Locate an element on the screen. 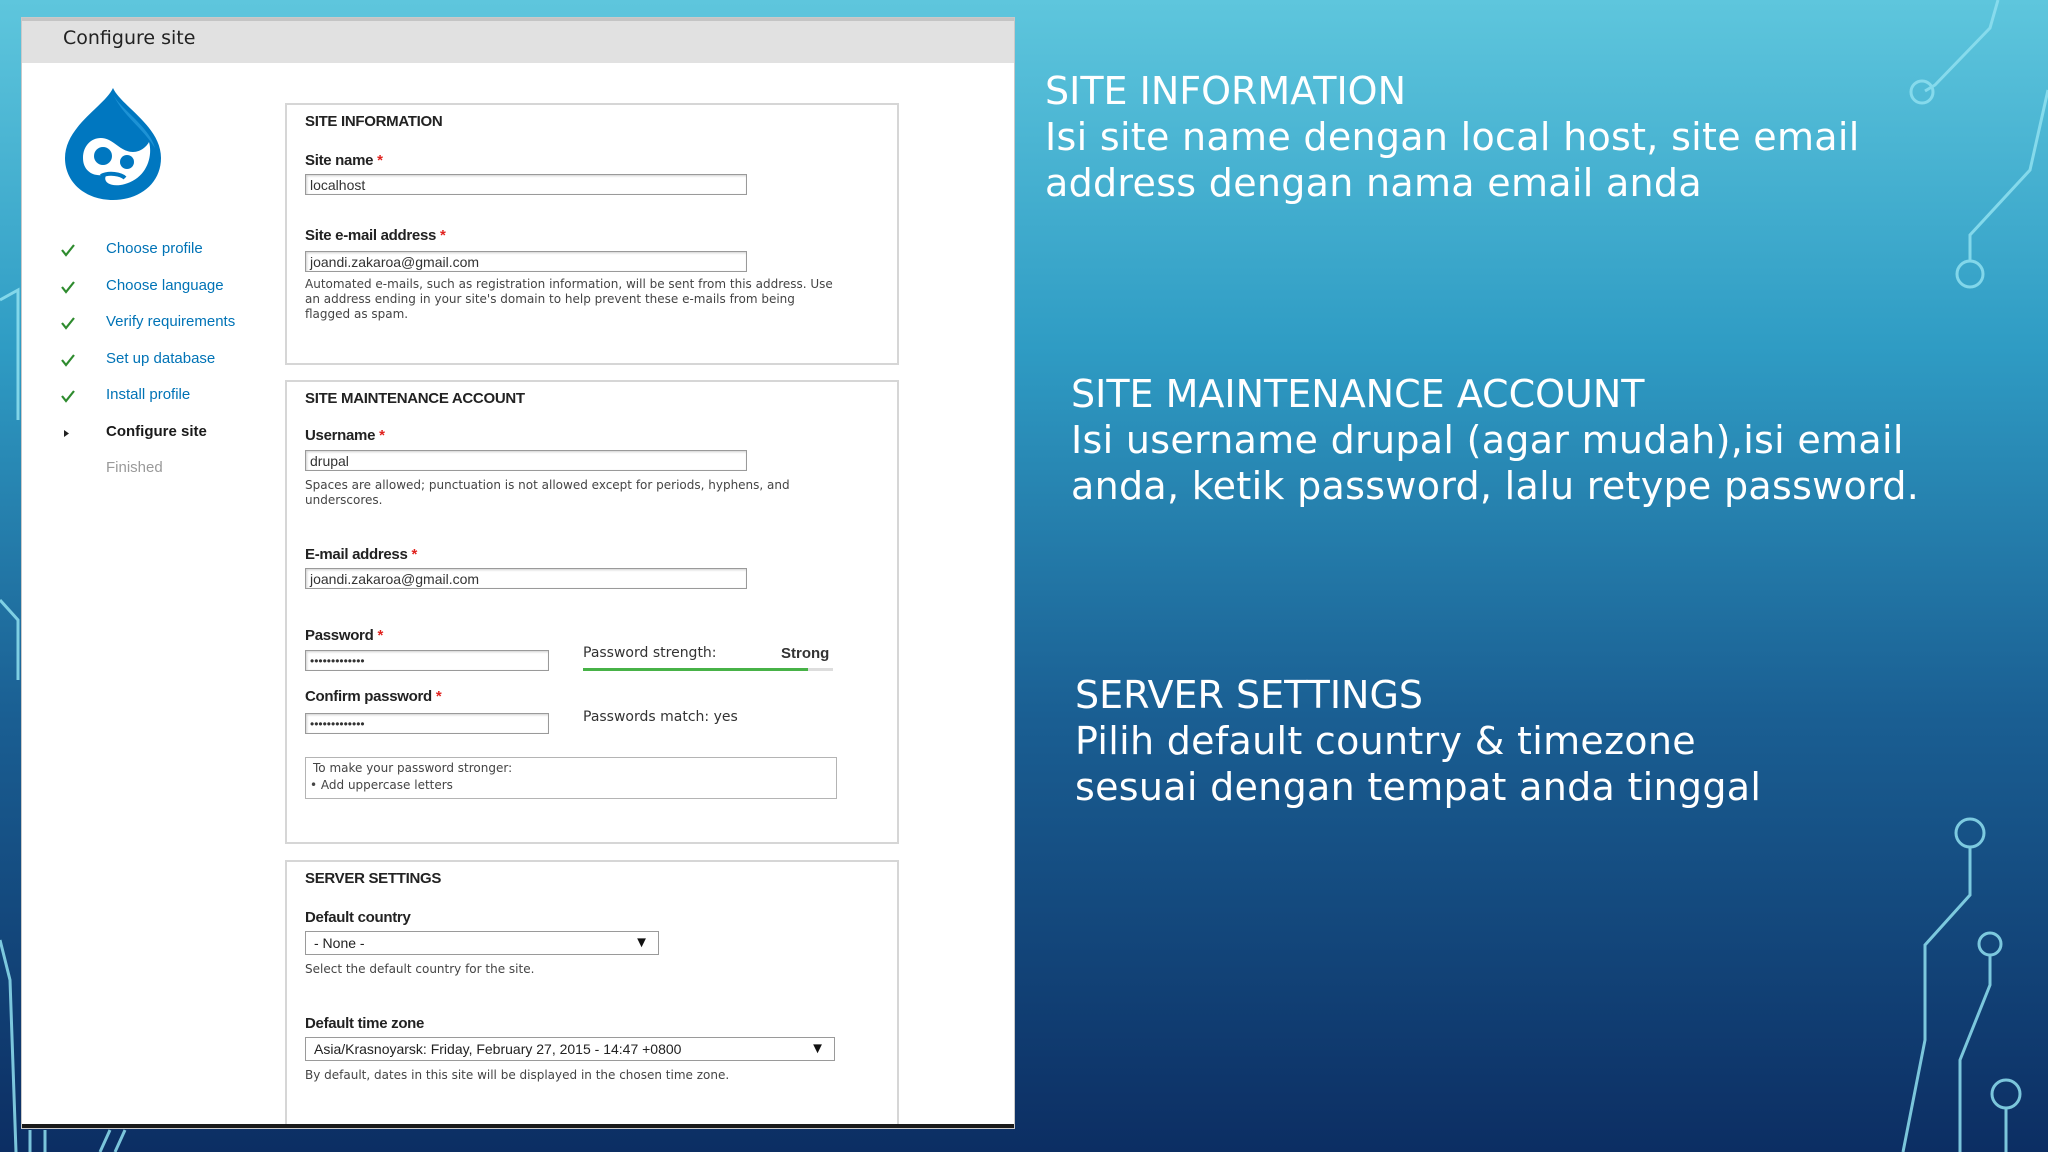  step-label: Finished is located at coordinates (134, 467).